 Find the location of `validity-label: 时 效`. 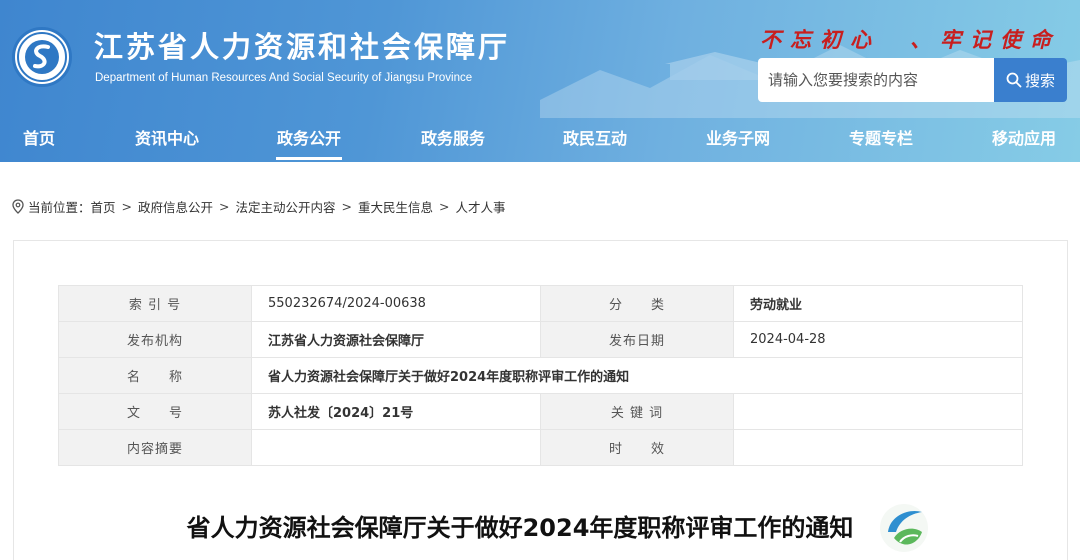

validity-label: 时 效 is located at coordinates (637, 447).